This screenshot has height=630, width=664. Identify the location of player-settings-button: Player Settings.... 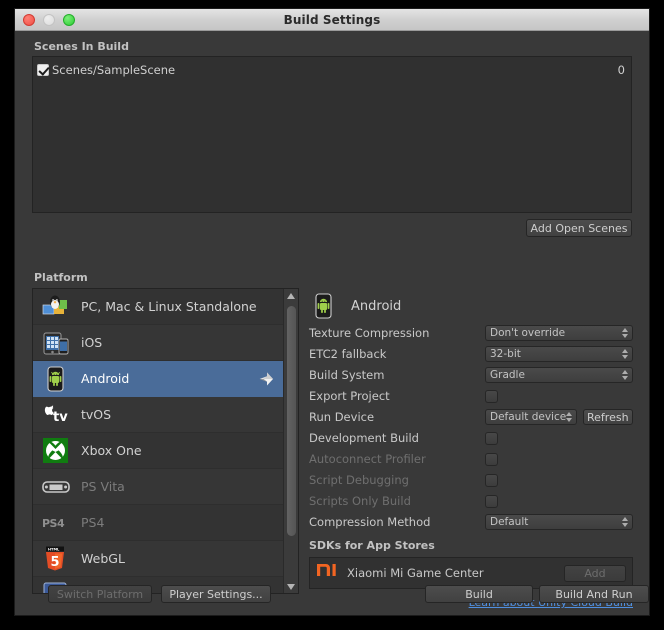
(216, 594).